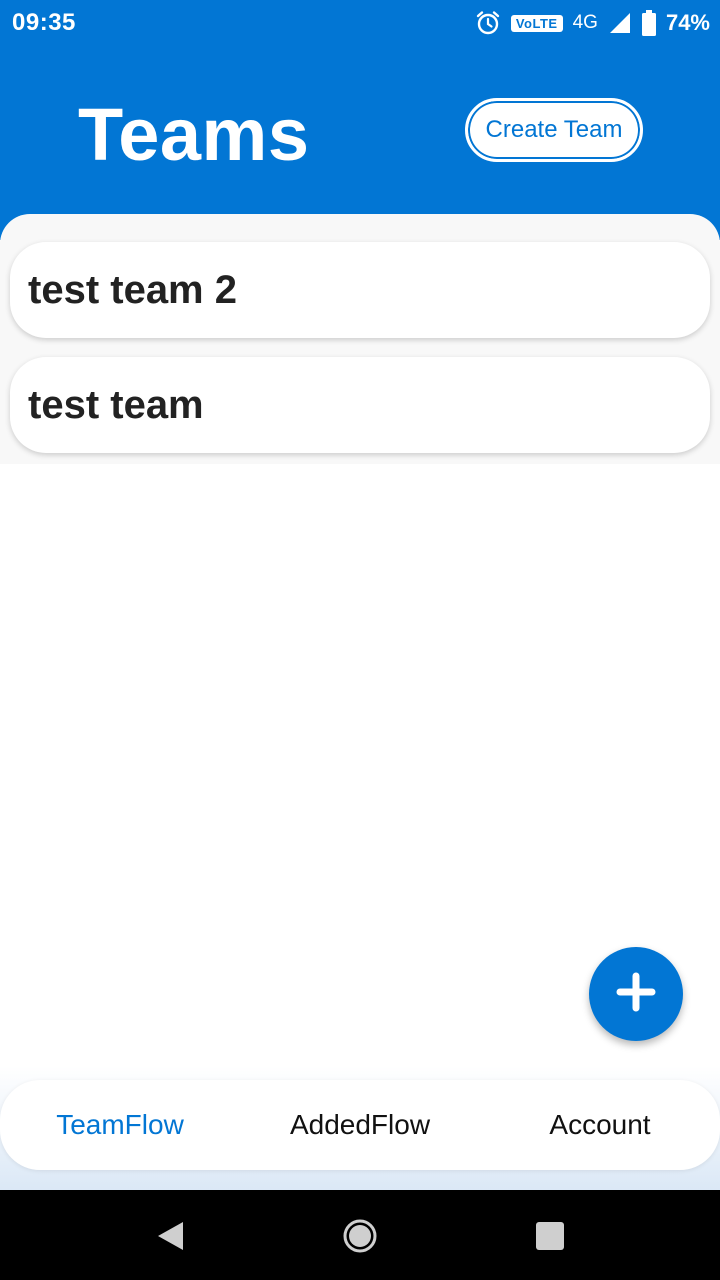 This screenshot has height=1280, width=720. Describe the element at coordinates (687, 22) in the screenshot. I see `battery-percent: 74%` at that location.